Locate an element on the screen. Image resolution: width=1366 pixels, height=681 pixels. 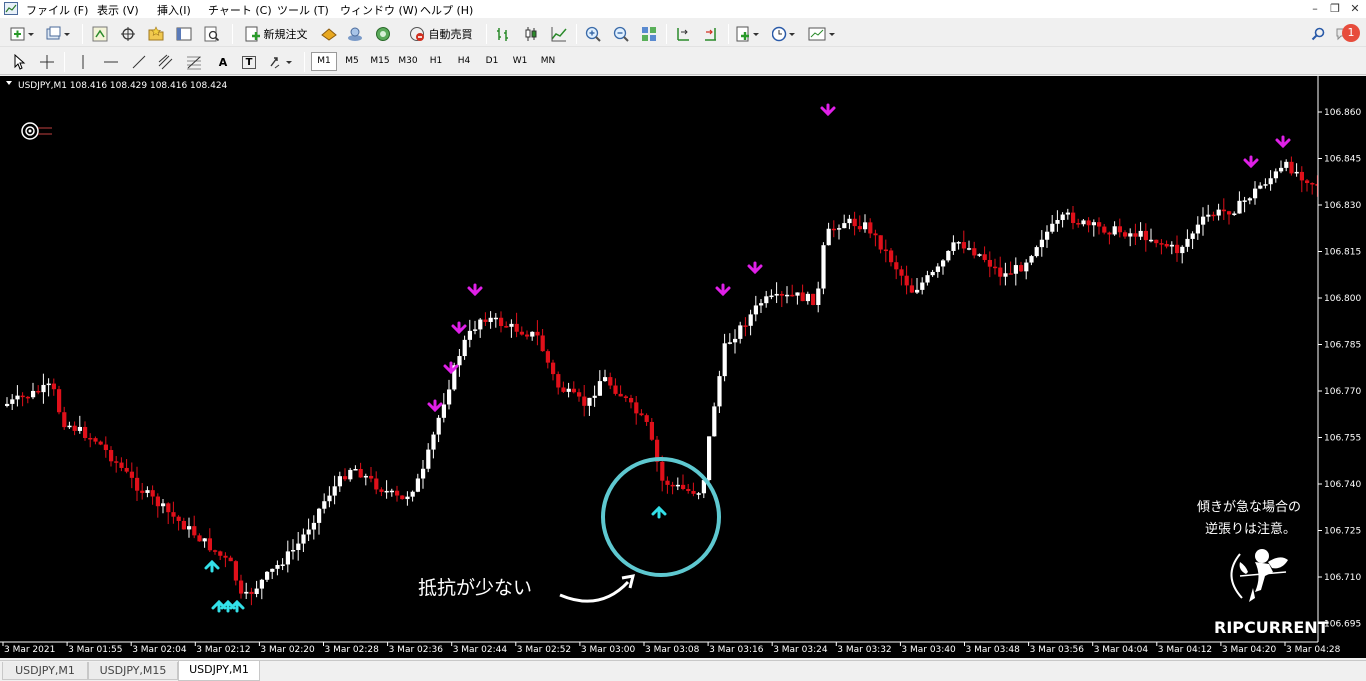
price-tick-label: 106.785 is located at coordinates (1342, 346).